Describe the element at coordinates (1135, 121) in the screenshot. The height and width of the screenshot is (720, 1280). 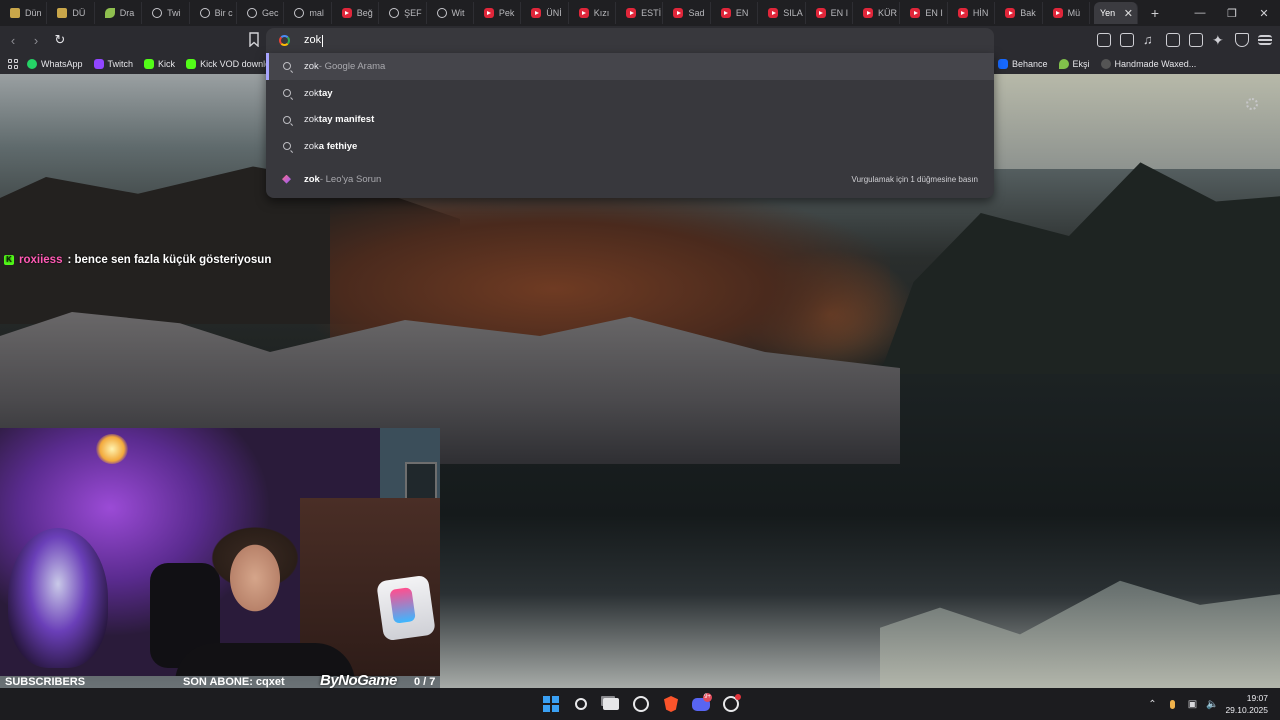
I see `wallpaper-sky` at that location.